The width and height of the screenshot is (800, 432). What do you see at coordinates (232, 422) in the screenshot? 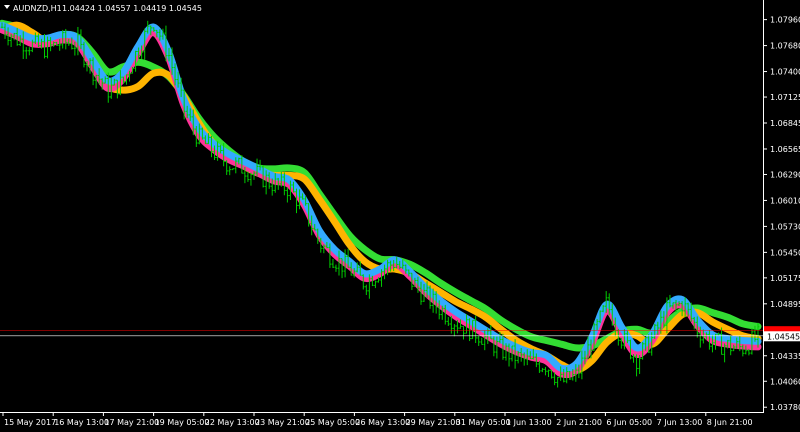
I see `x-tick-label: 22 May 13:00` at bounding box center [232, 422].